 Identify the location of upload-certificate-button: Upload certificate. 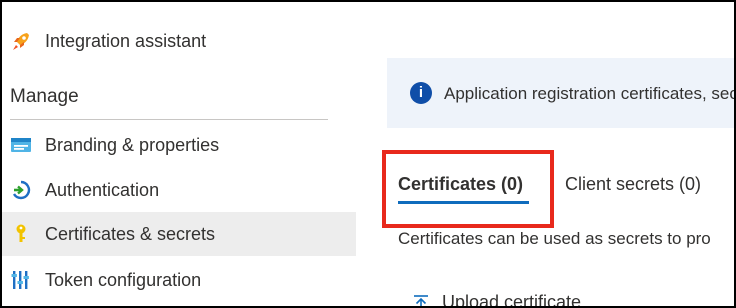
(497, 300).